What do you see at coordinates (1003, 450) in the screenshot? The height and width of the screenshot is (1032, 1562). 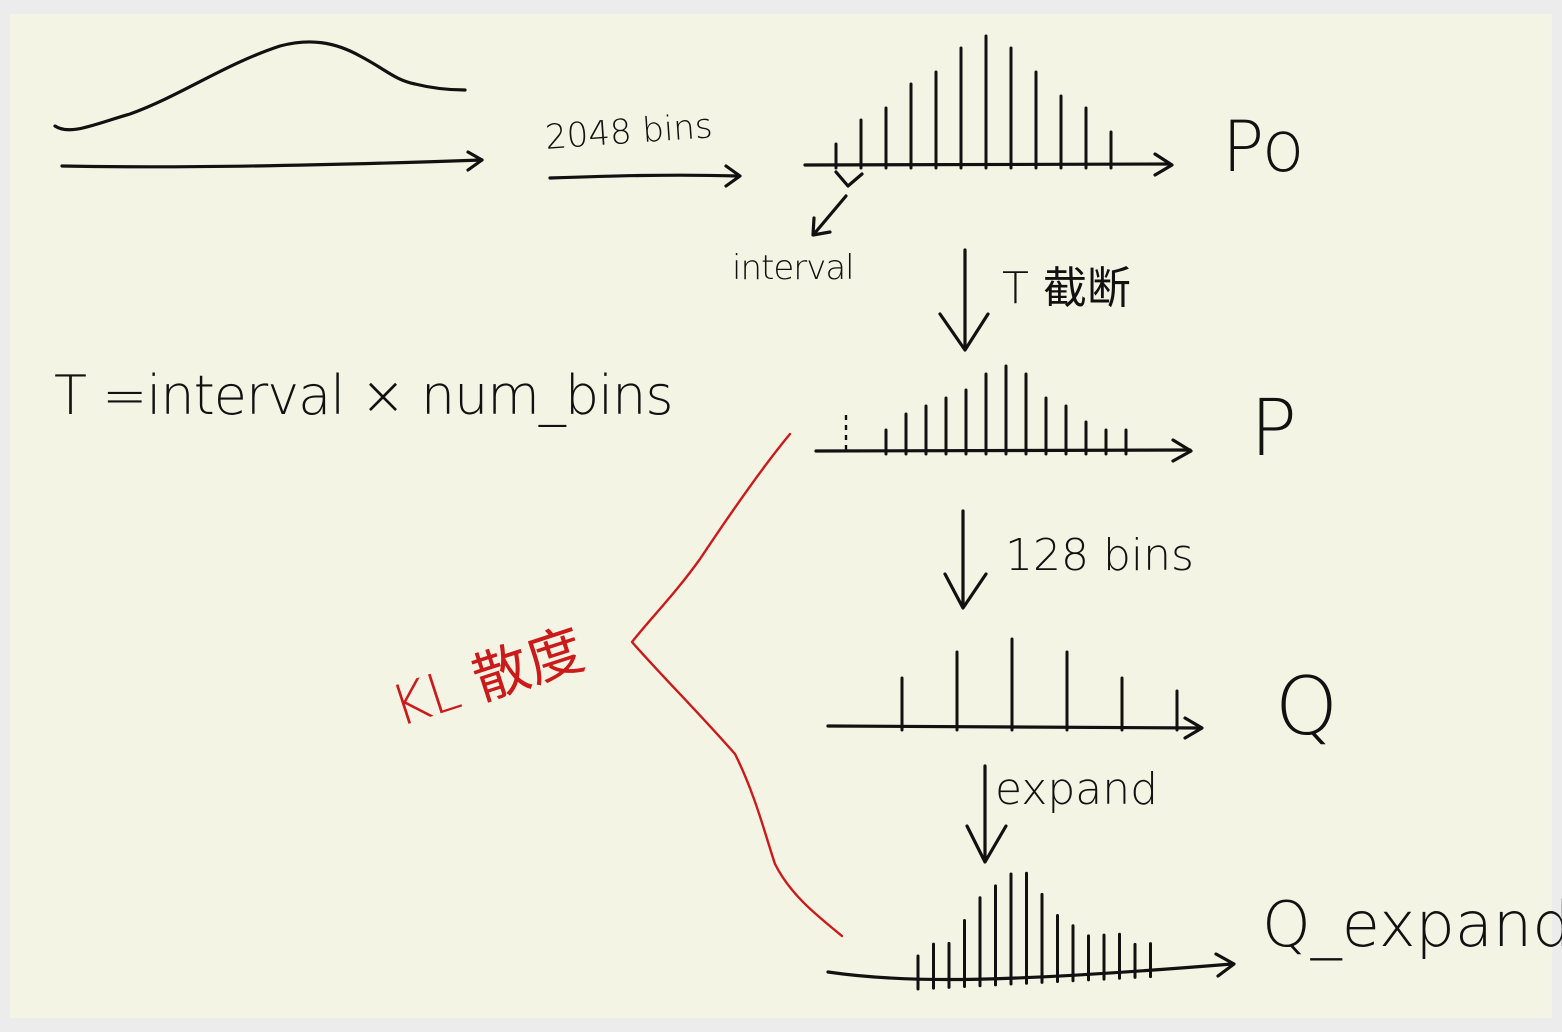 I see `histogram-p-axis` at bounding box center [1003, 450].